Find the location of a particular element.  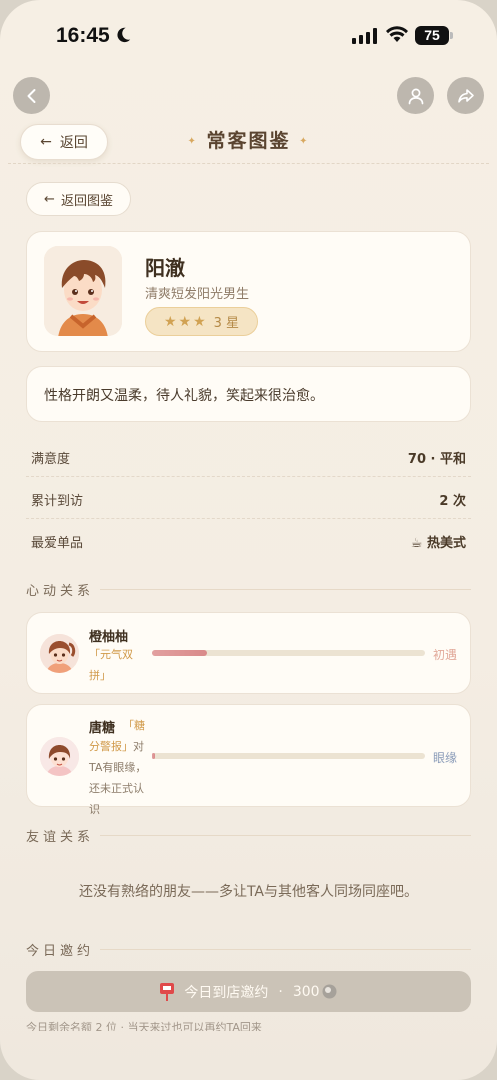

stat-row-satisfaction: 满意度 70 · 平和 is located at coordinates (248, 456).